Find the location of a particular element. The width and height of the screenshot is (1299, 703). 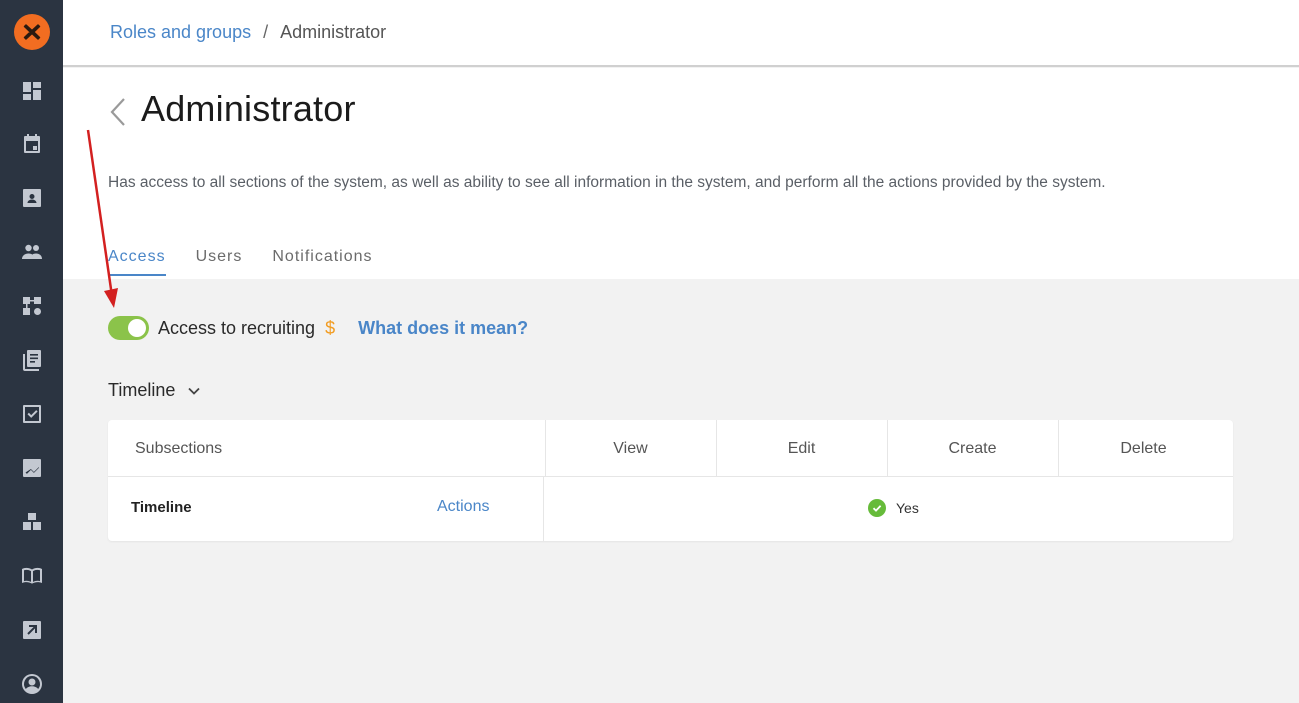

top-bar: Roles and groups / Administrator is located at coordinates (681, 33).